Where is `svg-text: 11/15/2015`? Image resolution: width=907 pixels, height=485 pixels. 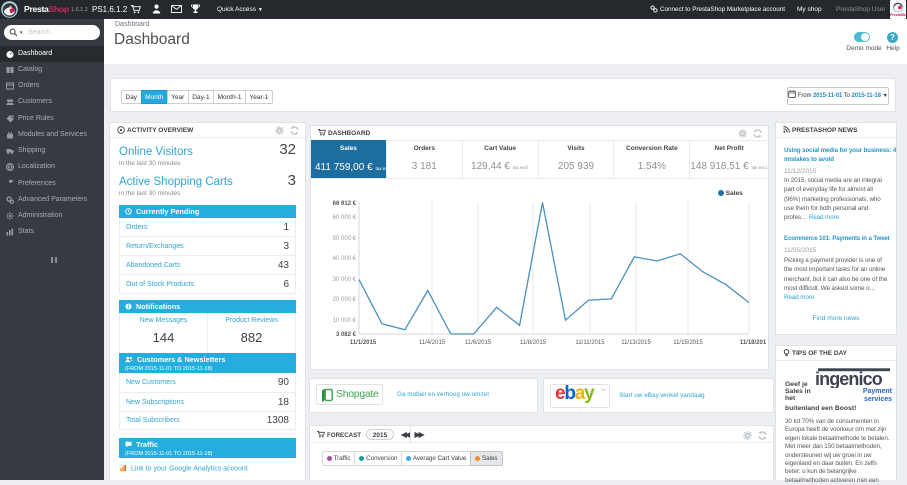 svg-text: 11/15/2015 is located at coordinates (688, 343).